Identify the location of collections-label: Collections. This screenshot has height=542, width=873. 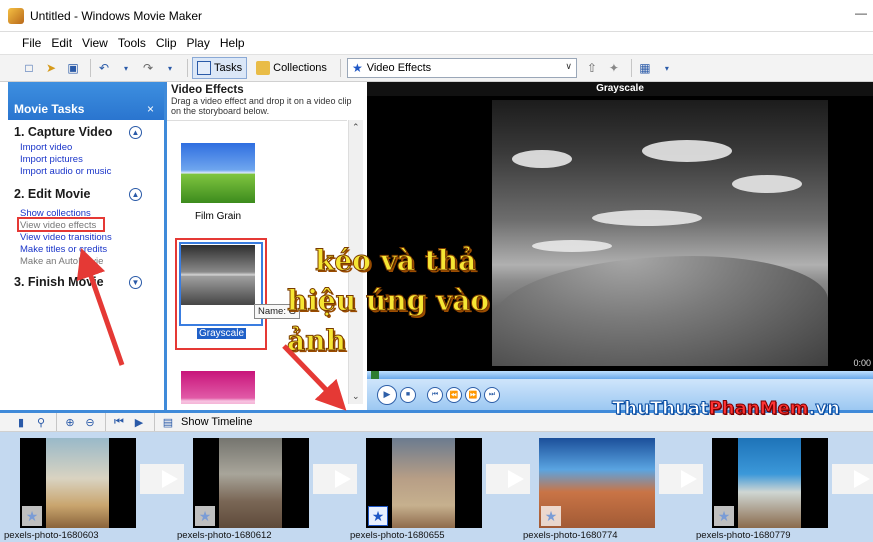
(300, 68).